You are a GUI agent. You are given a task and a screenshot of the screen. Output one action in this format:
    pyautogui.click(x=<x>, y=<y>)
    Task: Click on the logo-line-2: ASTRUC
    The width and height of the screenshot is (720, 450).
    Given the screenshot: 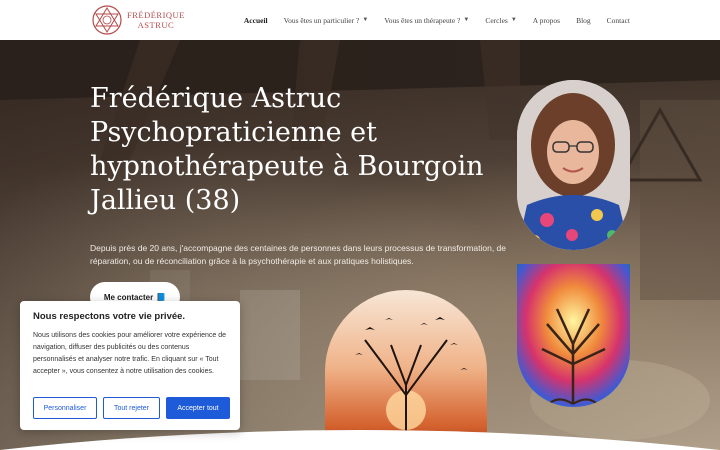 What is the action you would take?
    pyautogui.click(x=156, y=25)
    